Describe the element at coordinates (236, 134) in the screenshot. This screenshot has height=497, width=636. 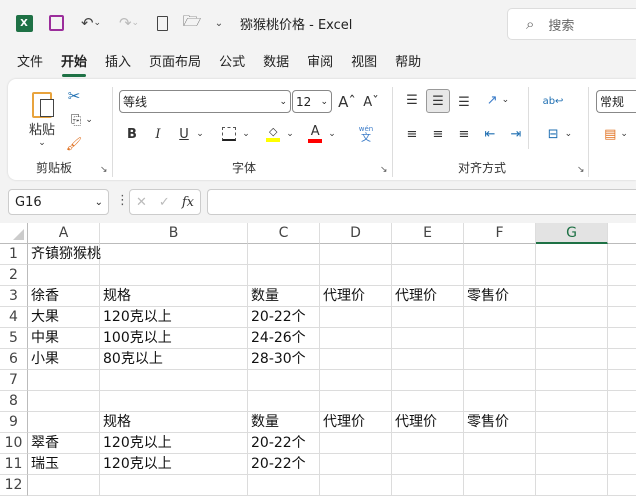
I see `borders-icon: ⌄` at that location.